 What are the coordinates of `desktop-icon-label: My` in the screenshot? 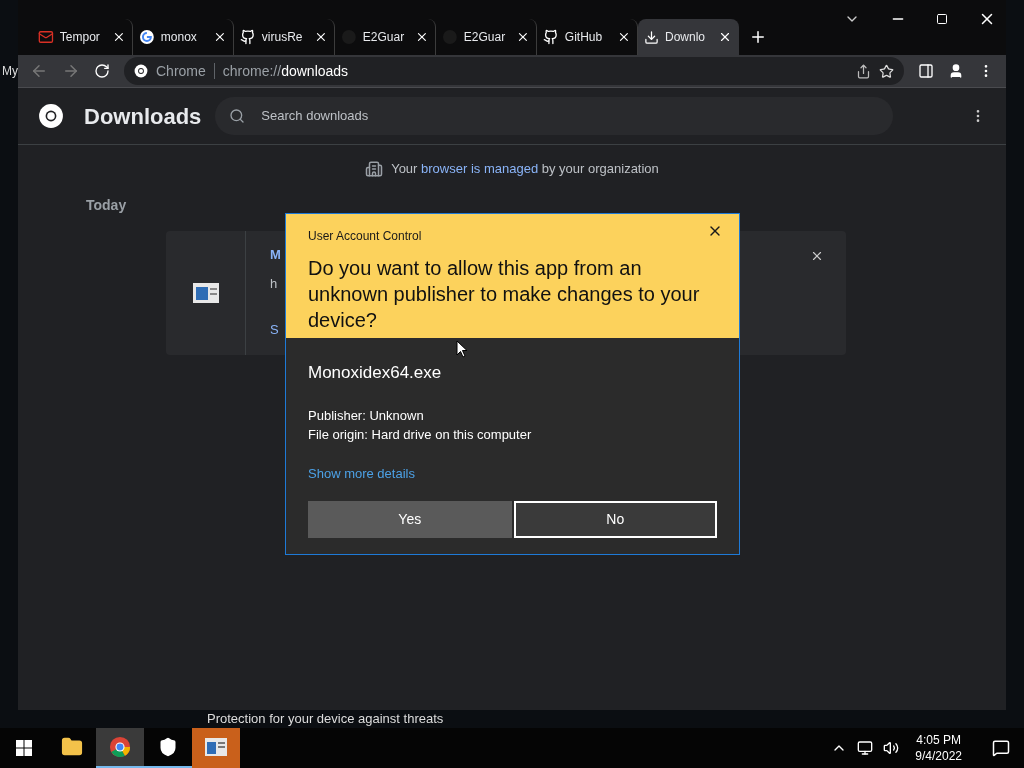 It's located at (9, 71).